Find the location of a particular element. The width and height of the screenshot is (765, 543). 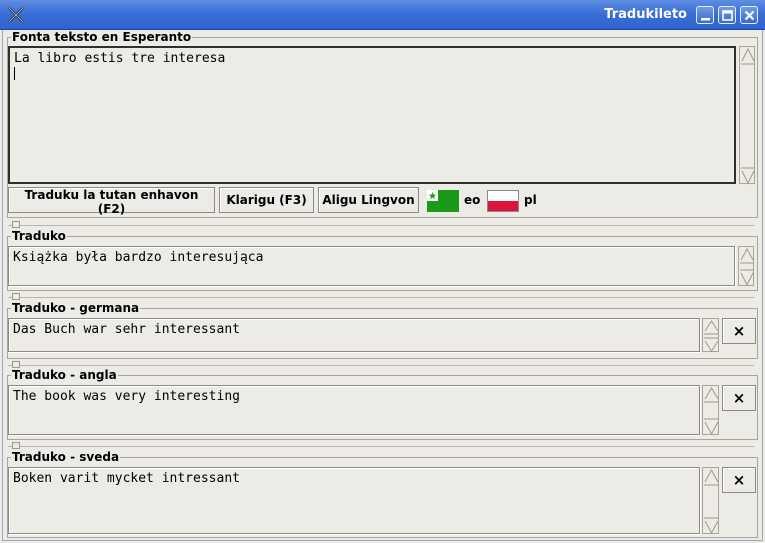

translation-legend-german: Traduko - germana is located at coordinates (76, 308).